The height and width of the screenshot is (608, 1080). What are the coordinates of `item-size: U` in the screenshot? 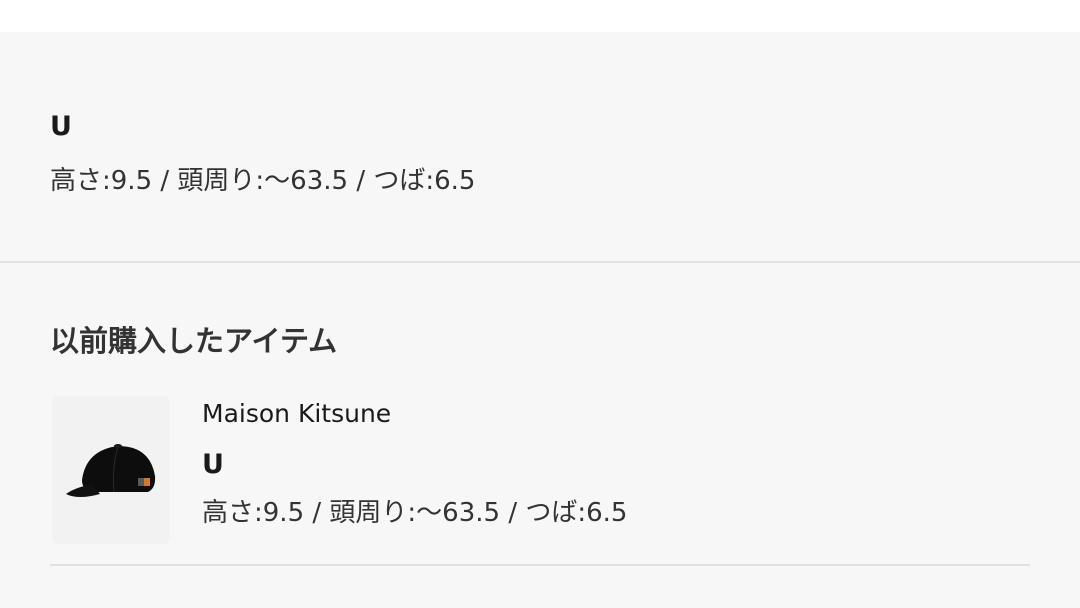 It's located at (213, 464).